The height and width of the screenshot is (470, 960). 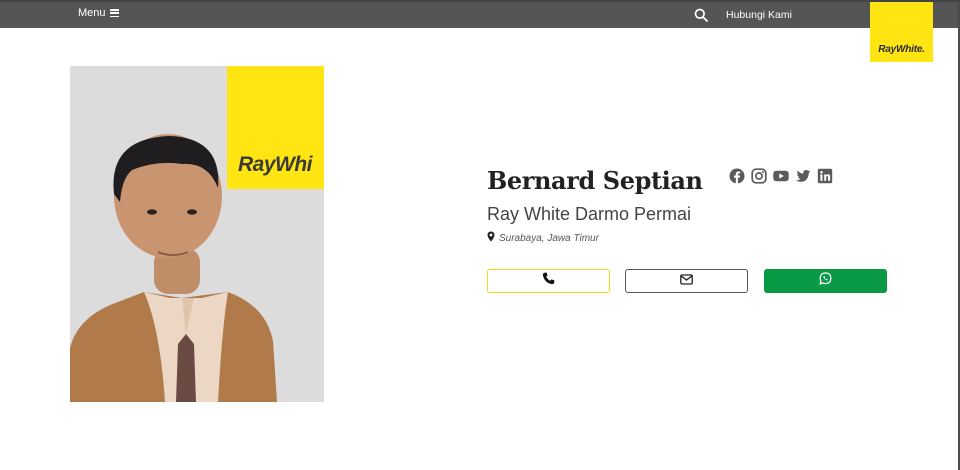 What do you see at coordinates (491, 238) in the screenshot?
I see `map-marker-icon` at bounding box center [491, 238].